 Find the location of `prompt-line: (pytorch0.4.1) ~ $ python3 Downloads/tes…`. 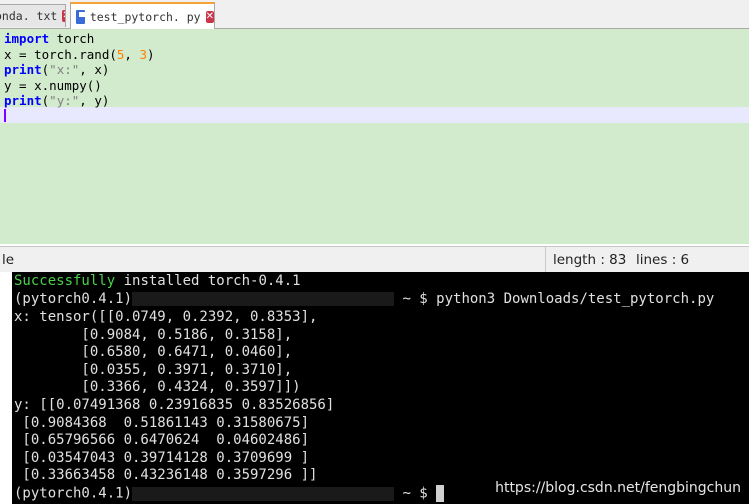

prompt-line: (pytorch0.4.1) ~ $ python3 Downloads/tes… is located at coordinates (364, 300).